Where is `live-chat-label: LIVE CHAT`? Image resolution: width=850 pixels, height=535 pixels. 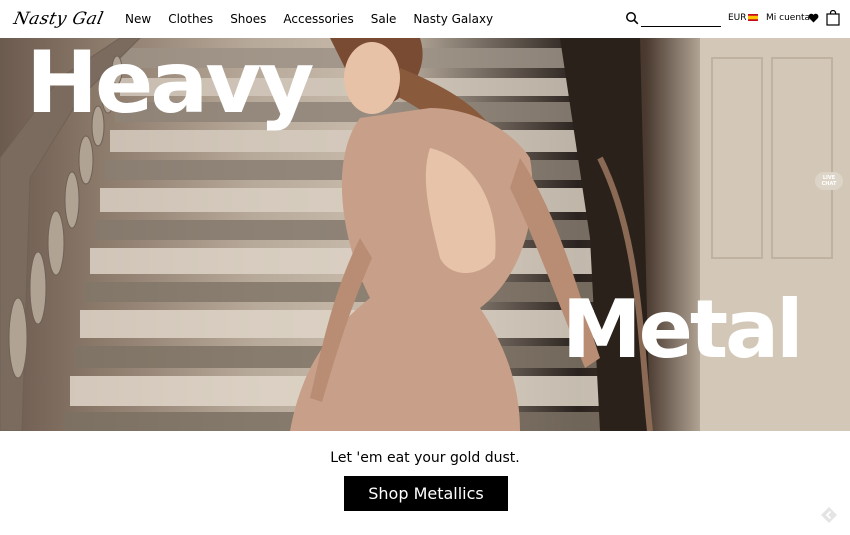 live-chat-label: LIVE CHAT is located at coordinates (829, 181).